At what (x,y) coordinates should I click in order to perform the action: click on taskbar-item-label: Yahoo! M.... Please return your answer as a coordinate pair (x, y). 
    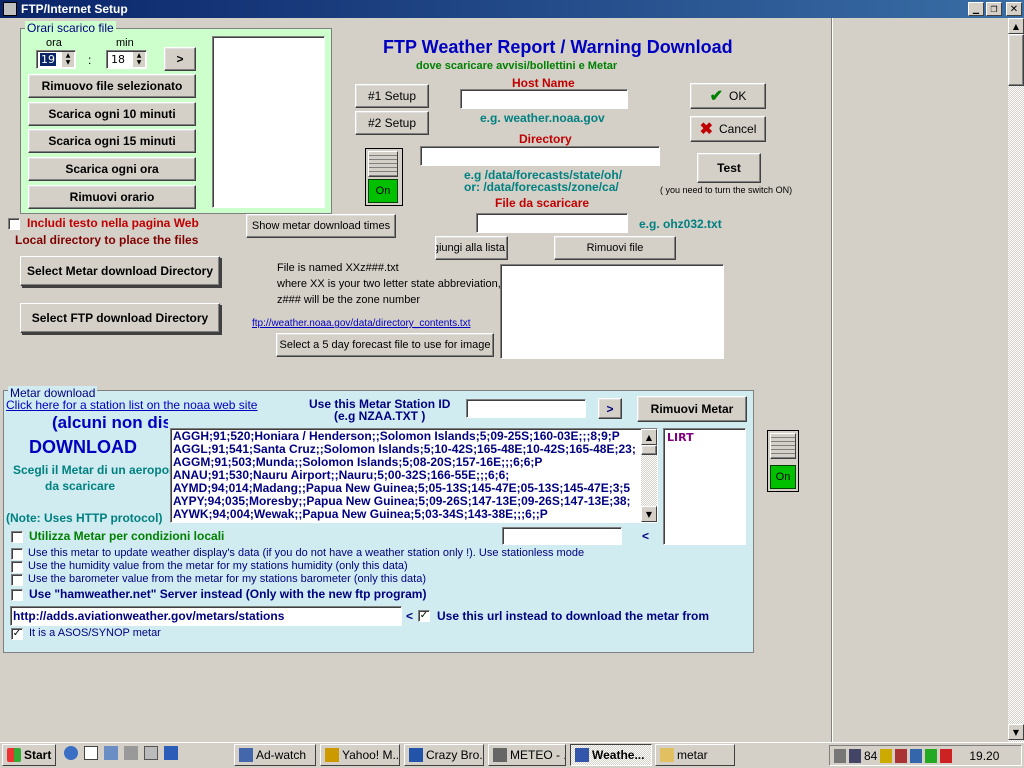
    Looking at the image, I should click on (371, 755).